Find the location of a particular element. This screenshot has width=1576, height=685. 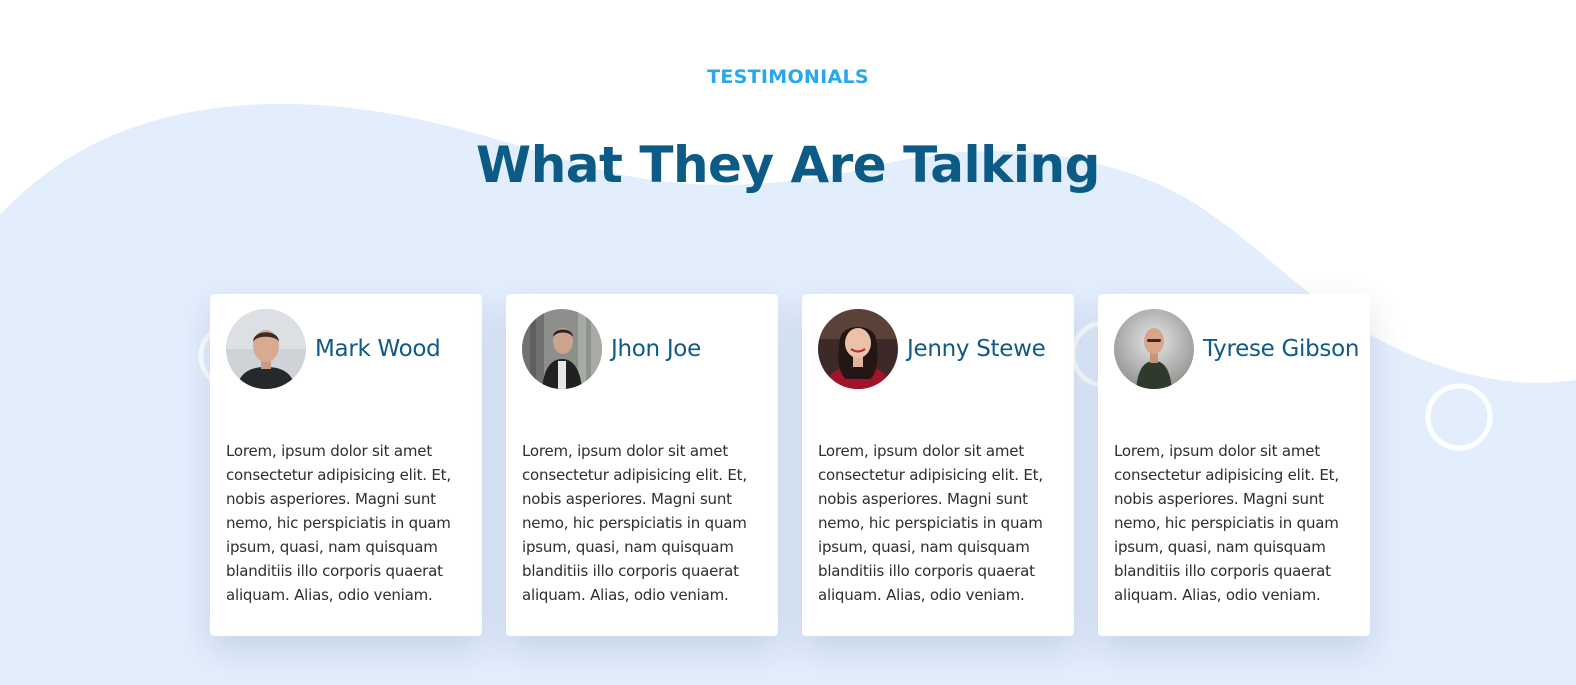

card-header: Mark Wood is located at coordinates (346, 349).